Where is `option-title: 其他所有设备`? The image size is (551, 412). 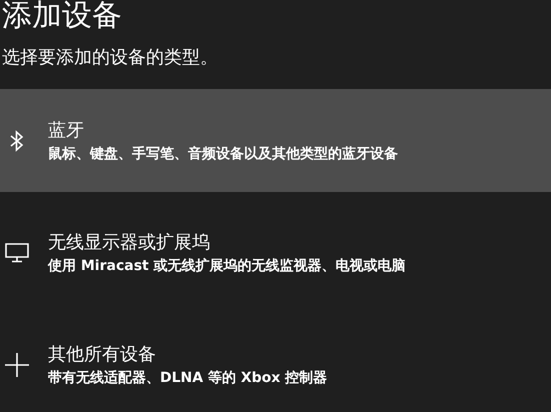 option-title: 其他所有设备 is located at coordinates (102, 354).